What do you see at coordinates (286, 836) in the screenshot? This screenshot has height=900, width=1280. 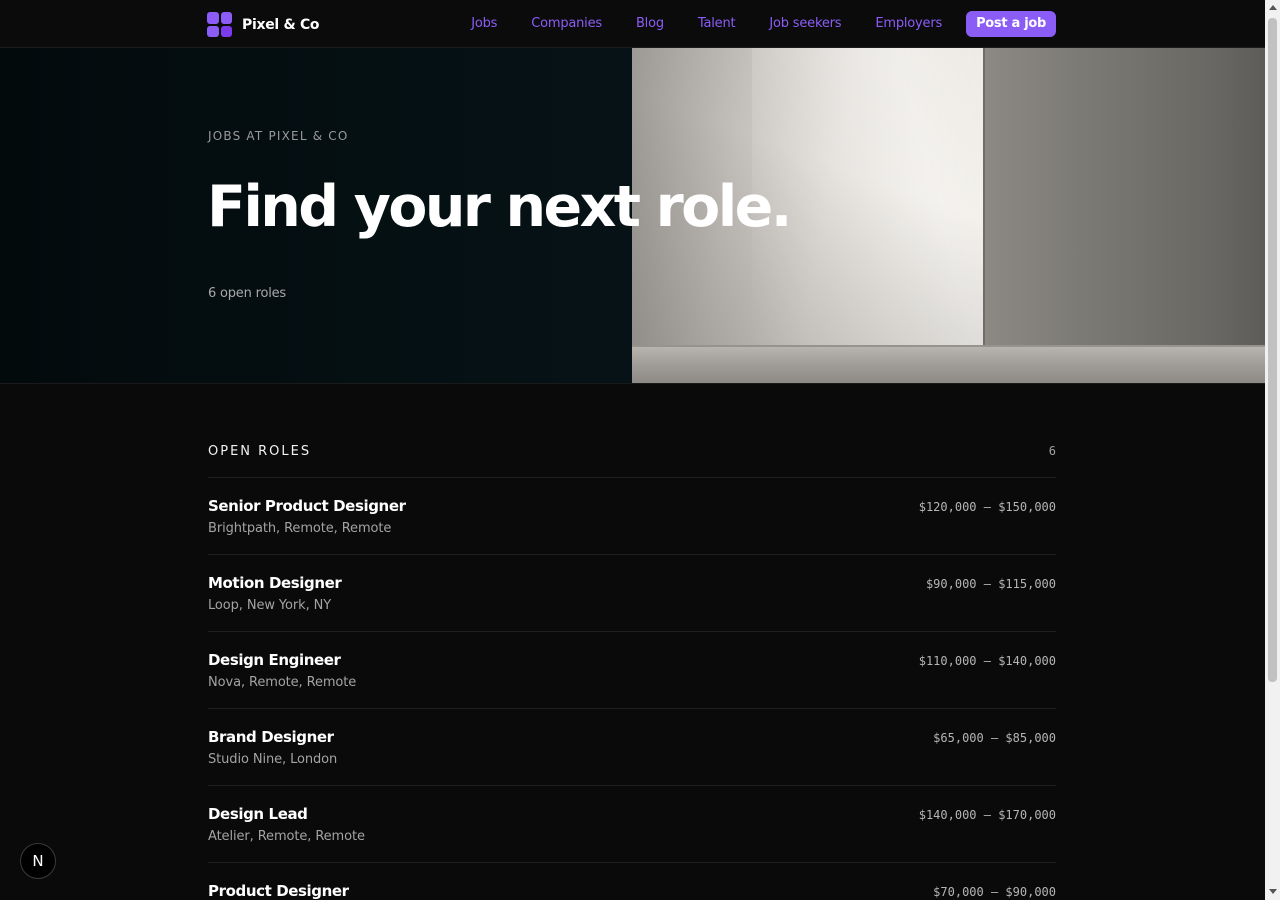 I see `role-meta: Atelier, Remote, Remote` at bounding box center [286, 836].